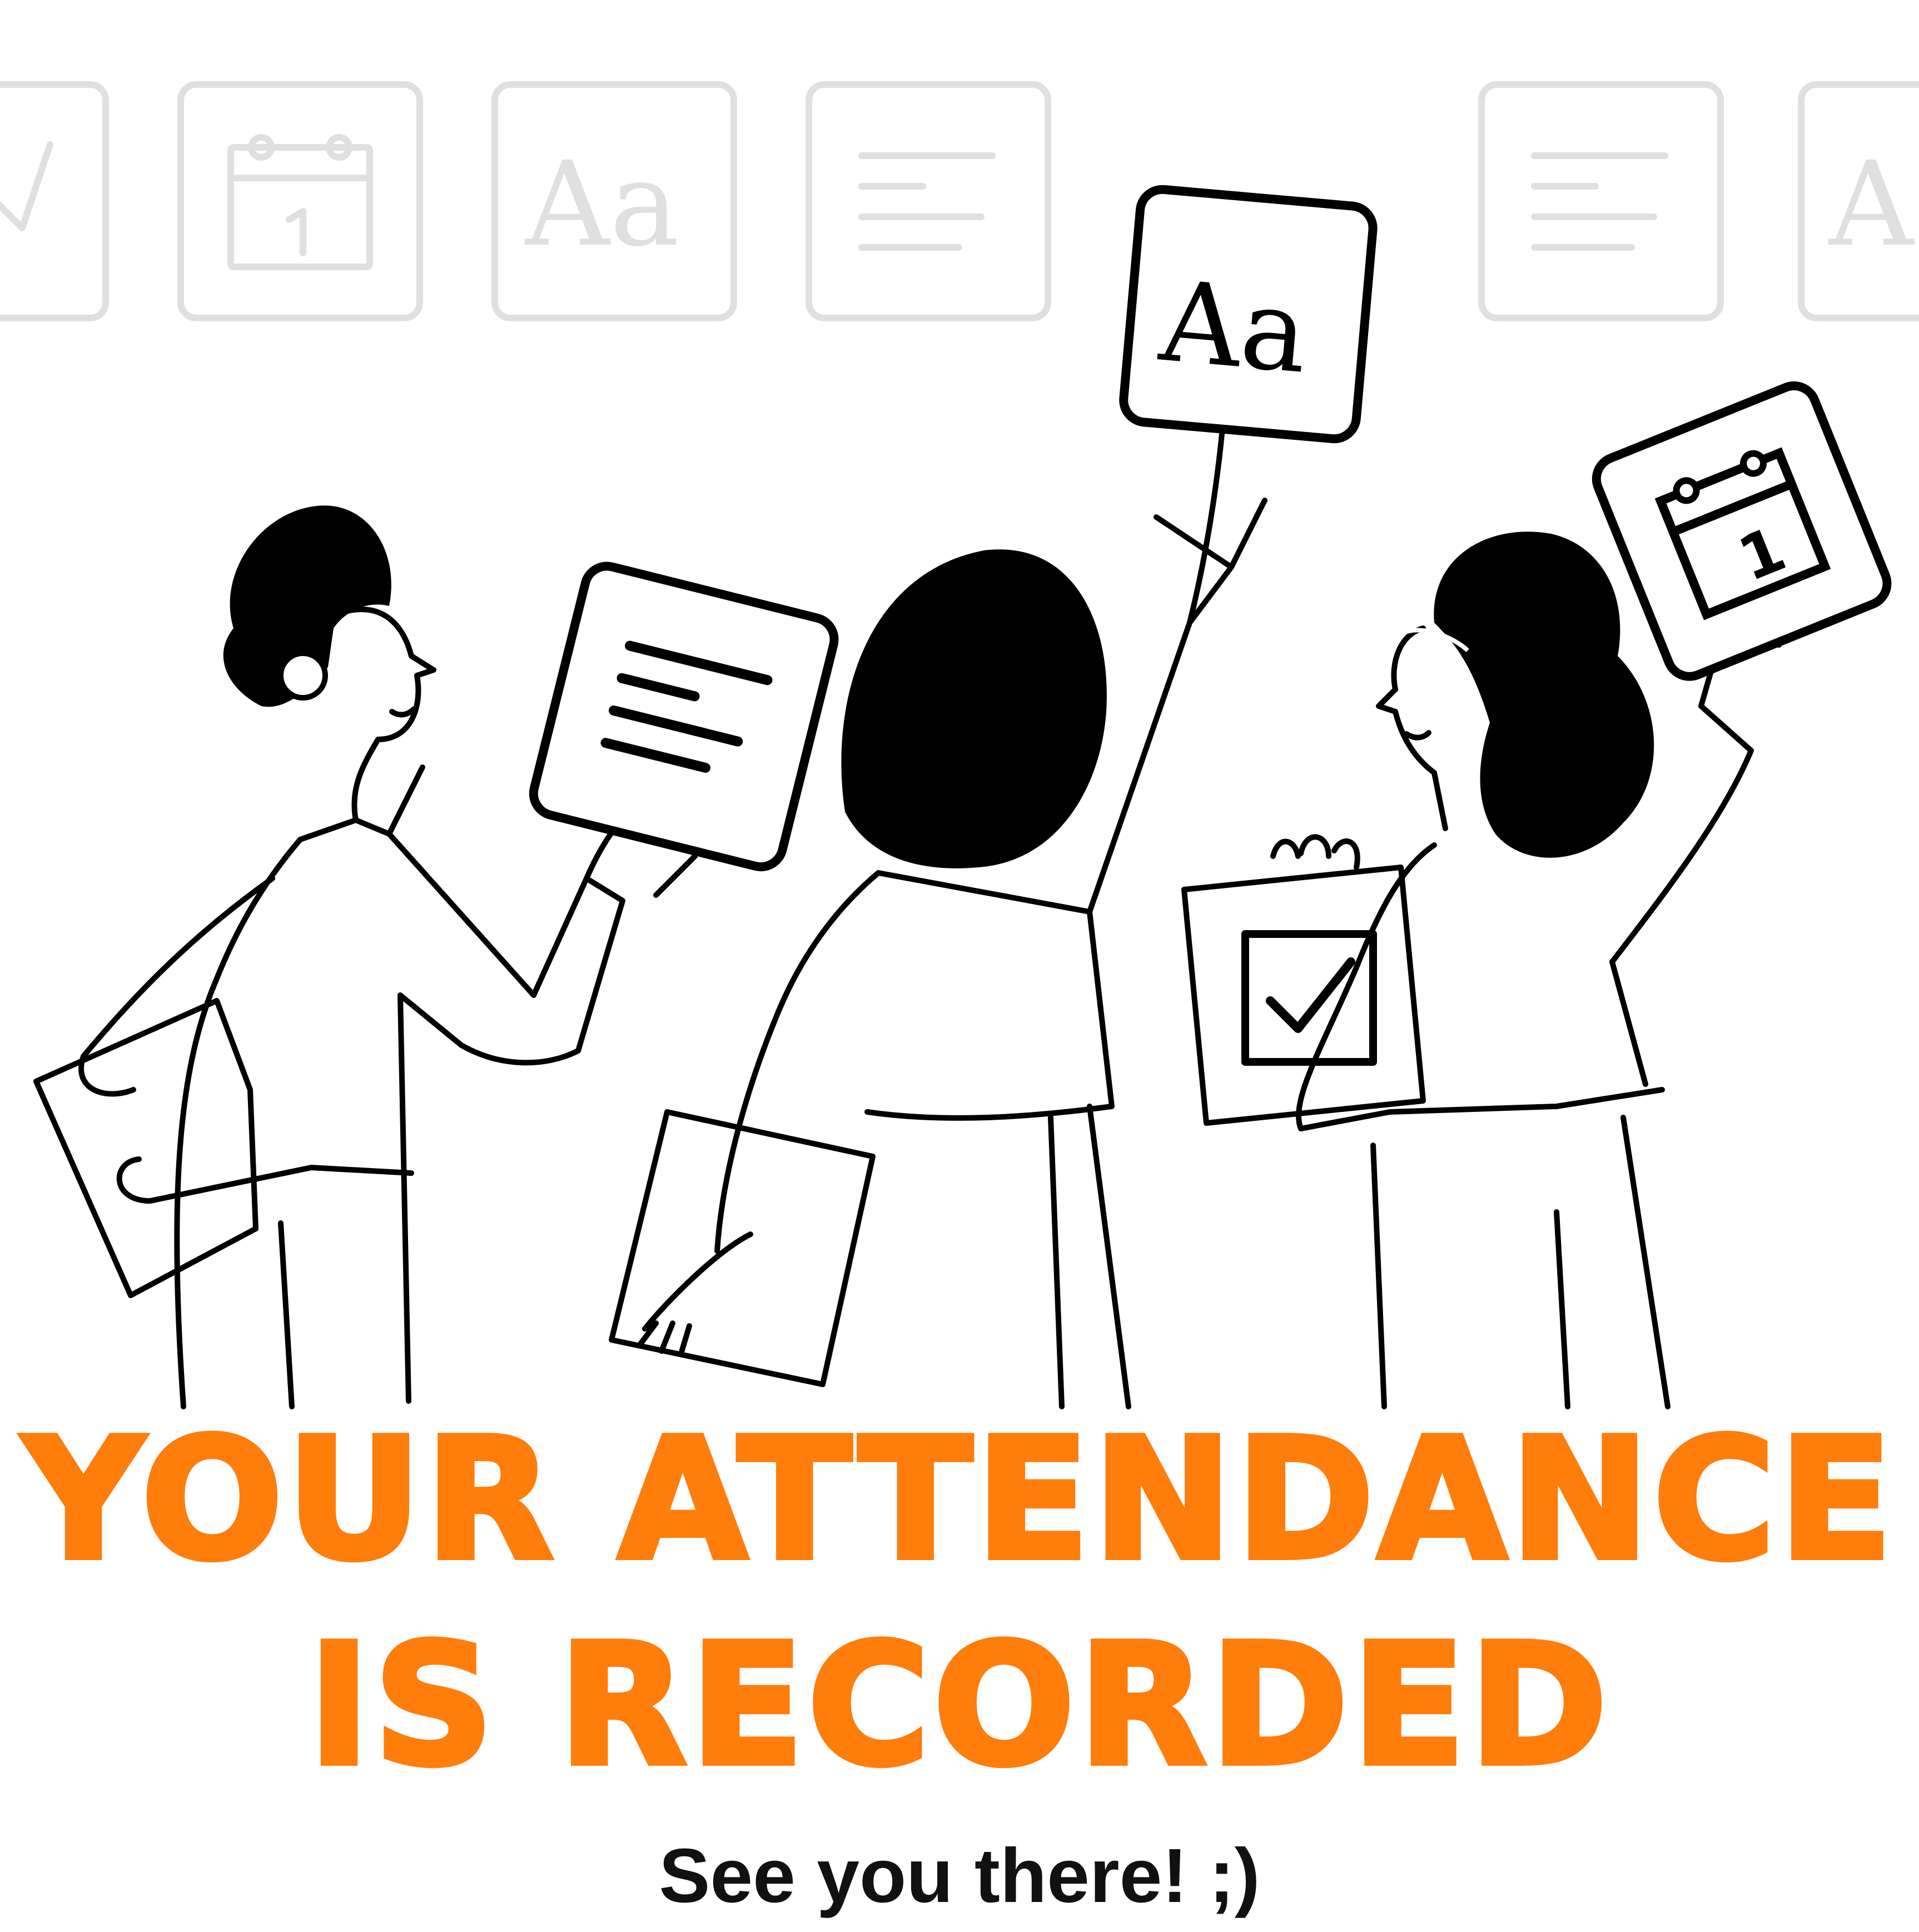  What do you see at coordinates (1234, 328) in the screenshot?
I see `held-aa-text: Aa` at bounding box center [1234, 328].